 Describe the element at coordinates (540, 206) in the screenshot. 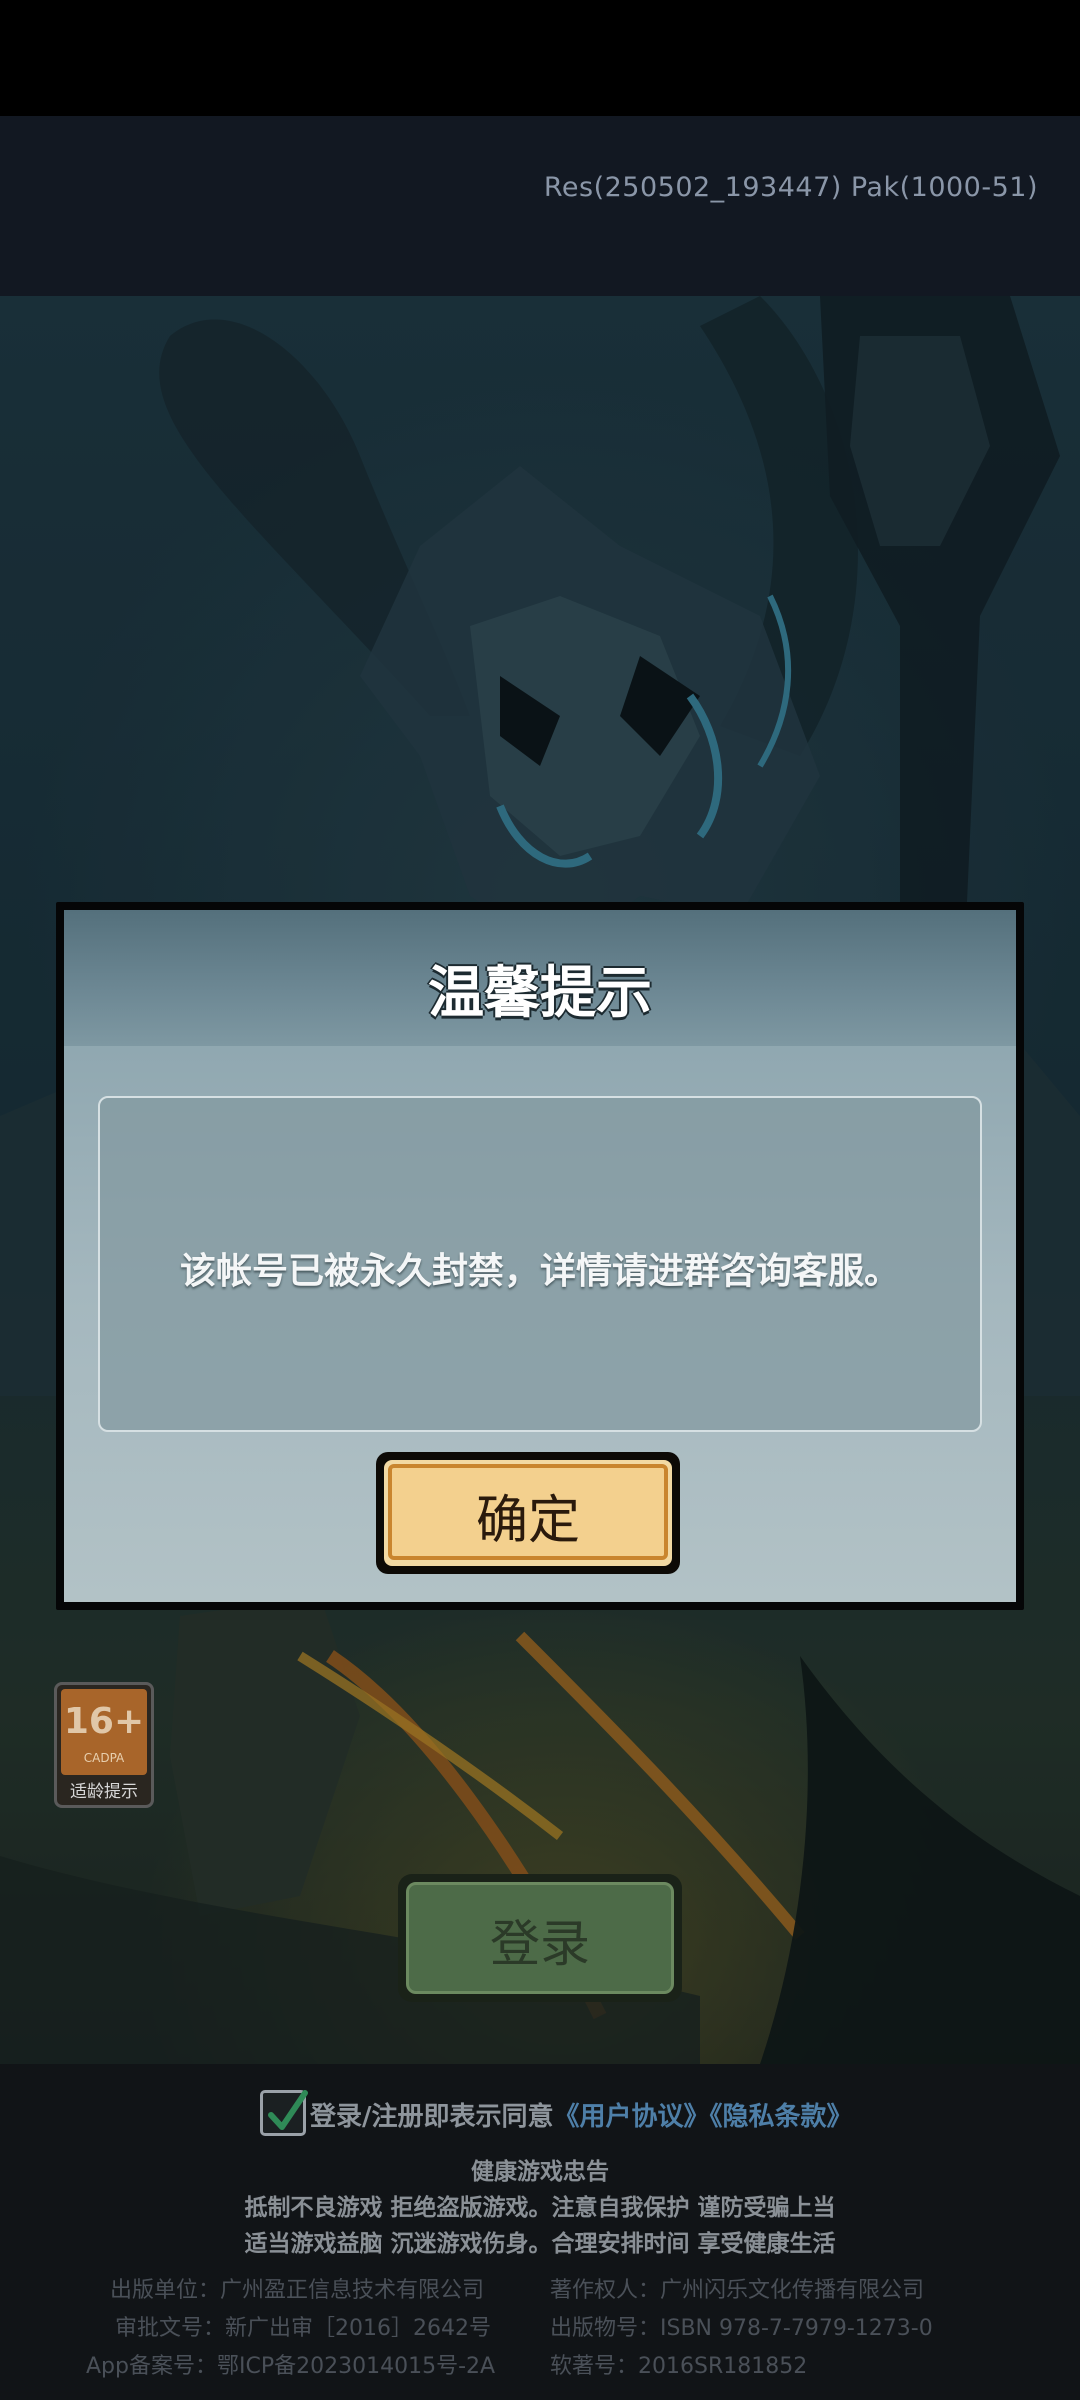

I see `header-band` at that location.